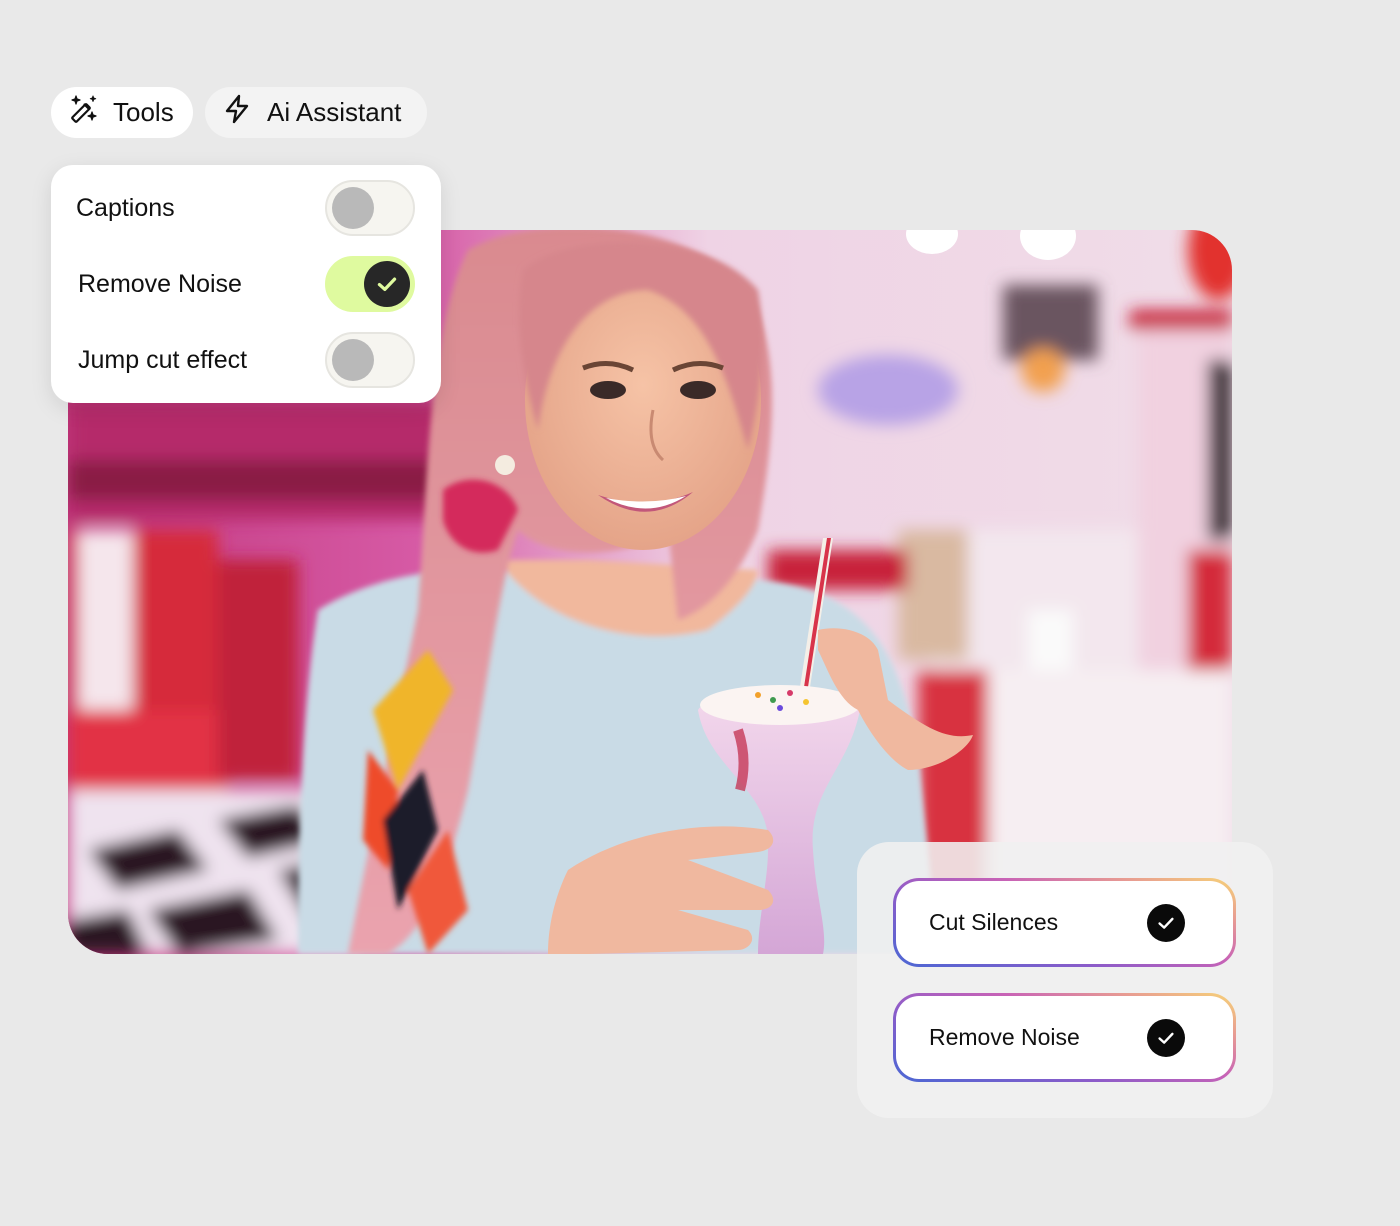 The width and height of the screenshot is (1400, 1226). What do you see at coordinates (237, 112) in the screenshot?
I see `lightning-icon` at bounding box center [237, 112].